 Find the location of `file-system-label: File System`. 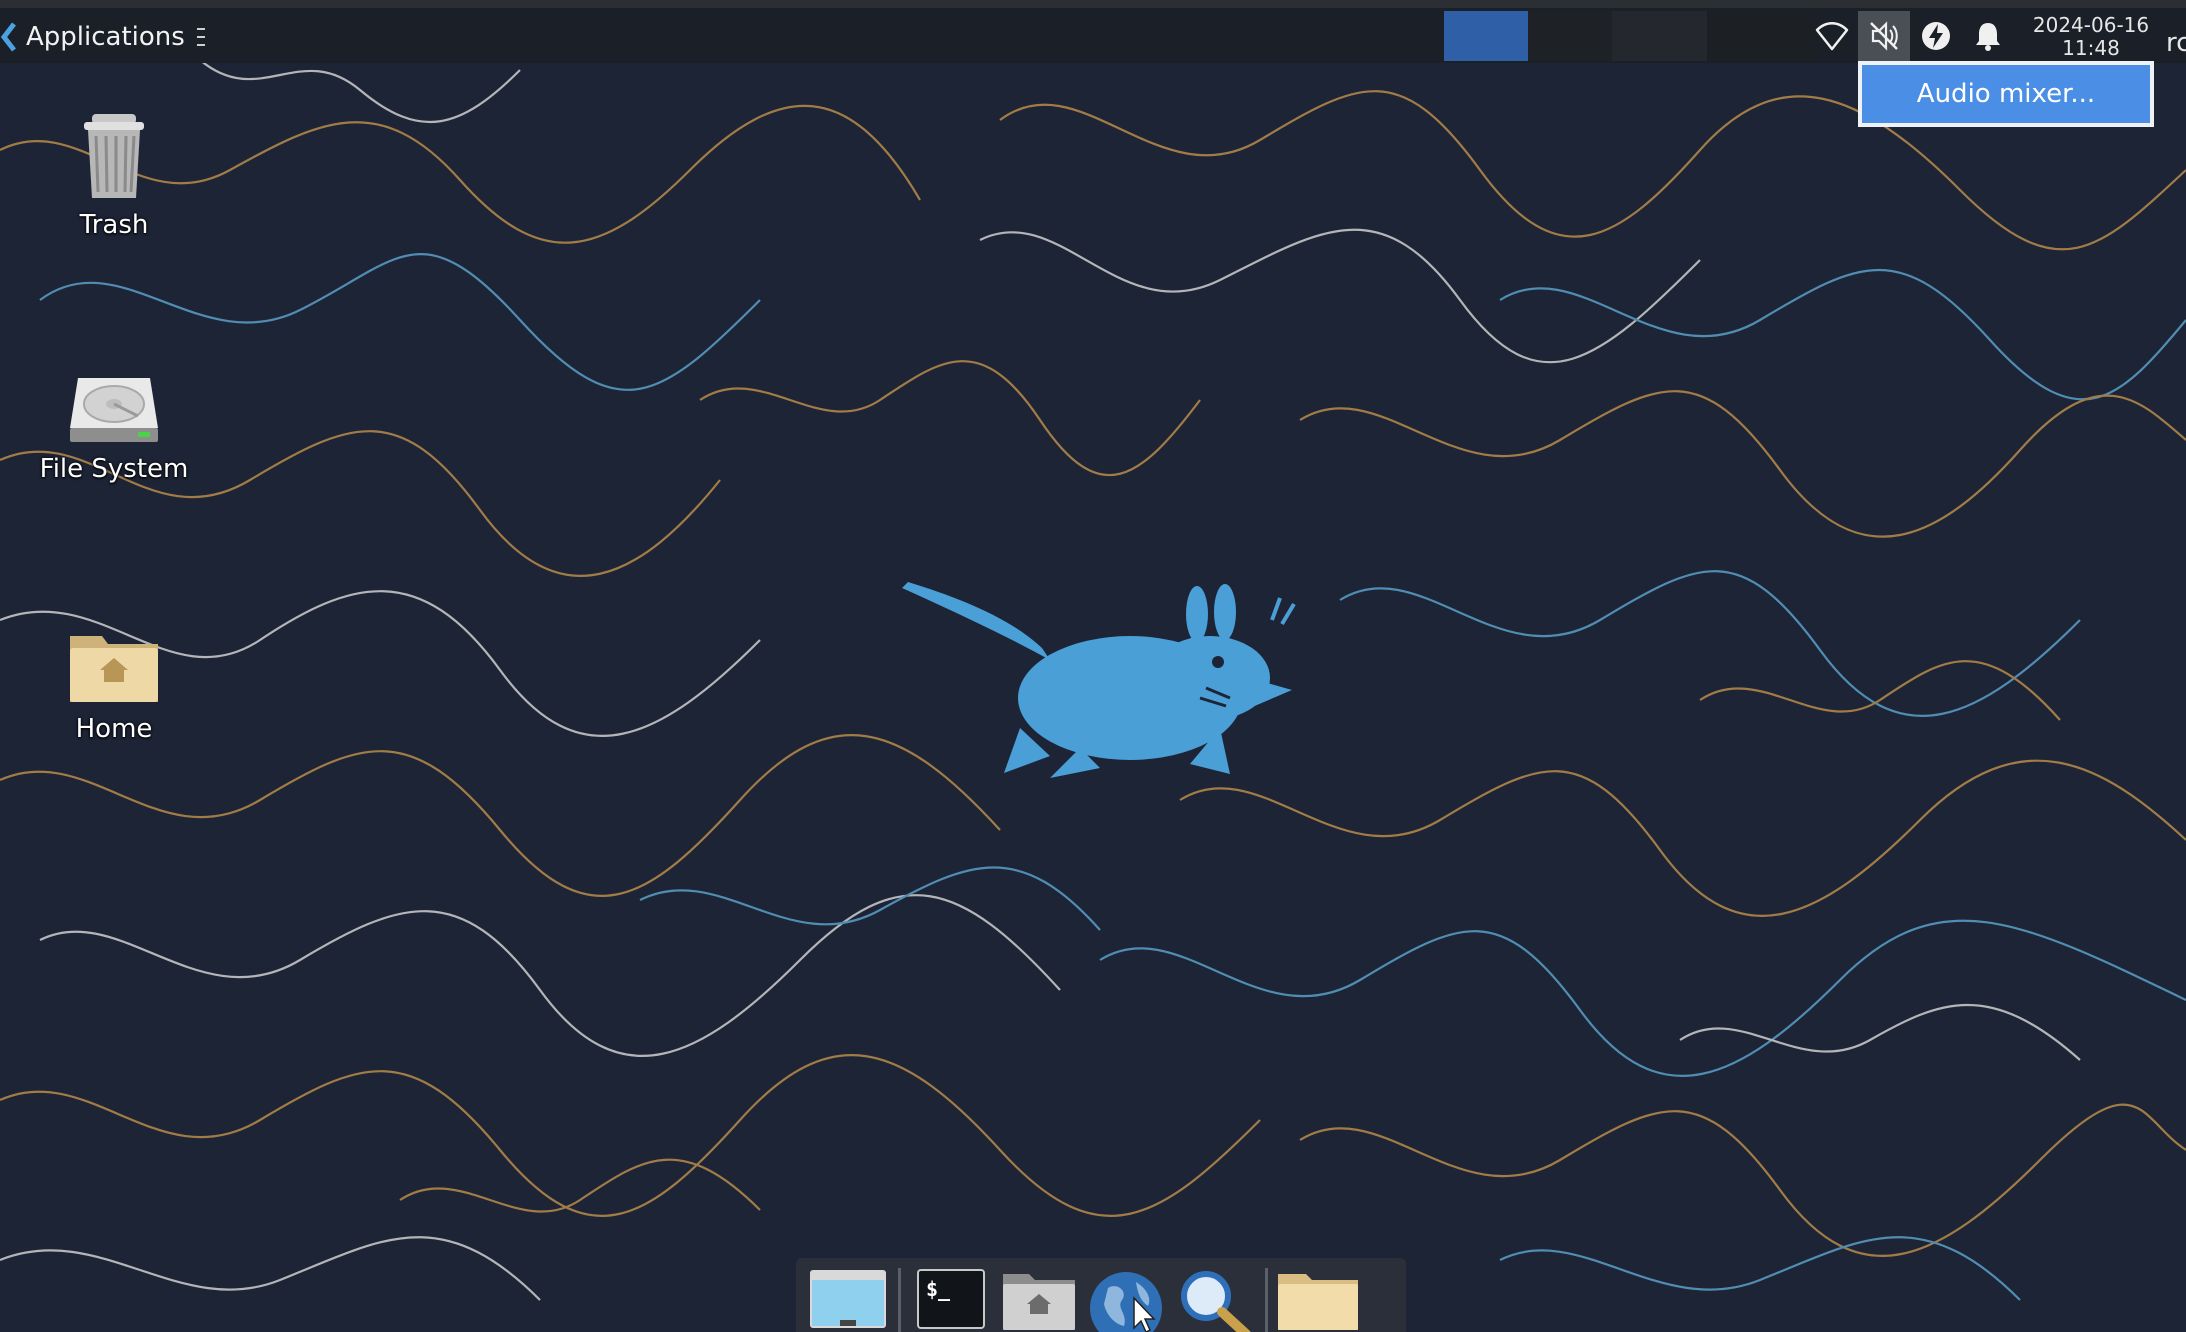

file-system-label: File System is located at coordinates (114, 469).